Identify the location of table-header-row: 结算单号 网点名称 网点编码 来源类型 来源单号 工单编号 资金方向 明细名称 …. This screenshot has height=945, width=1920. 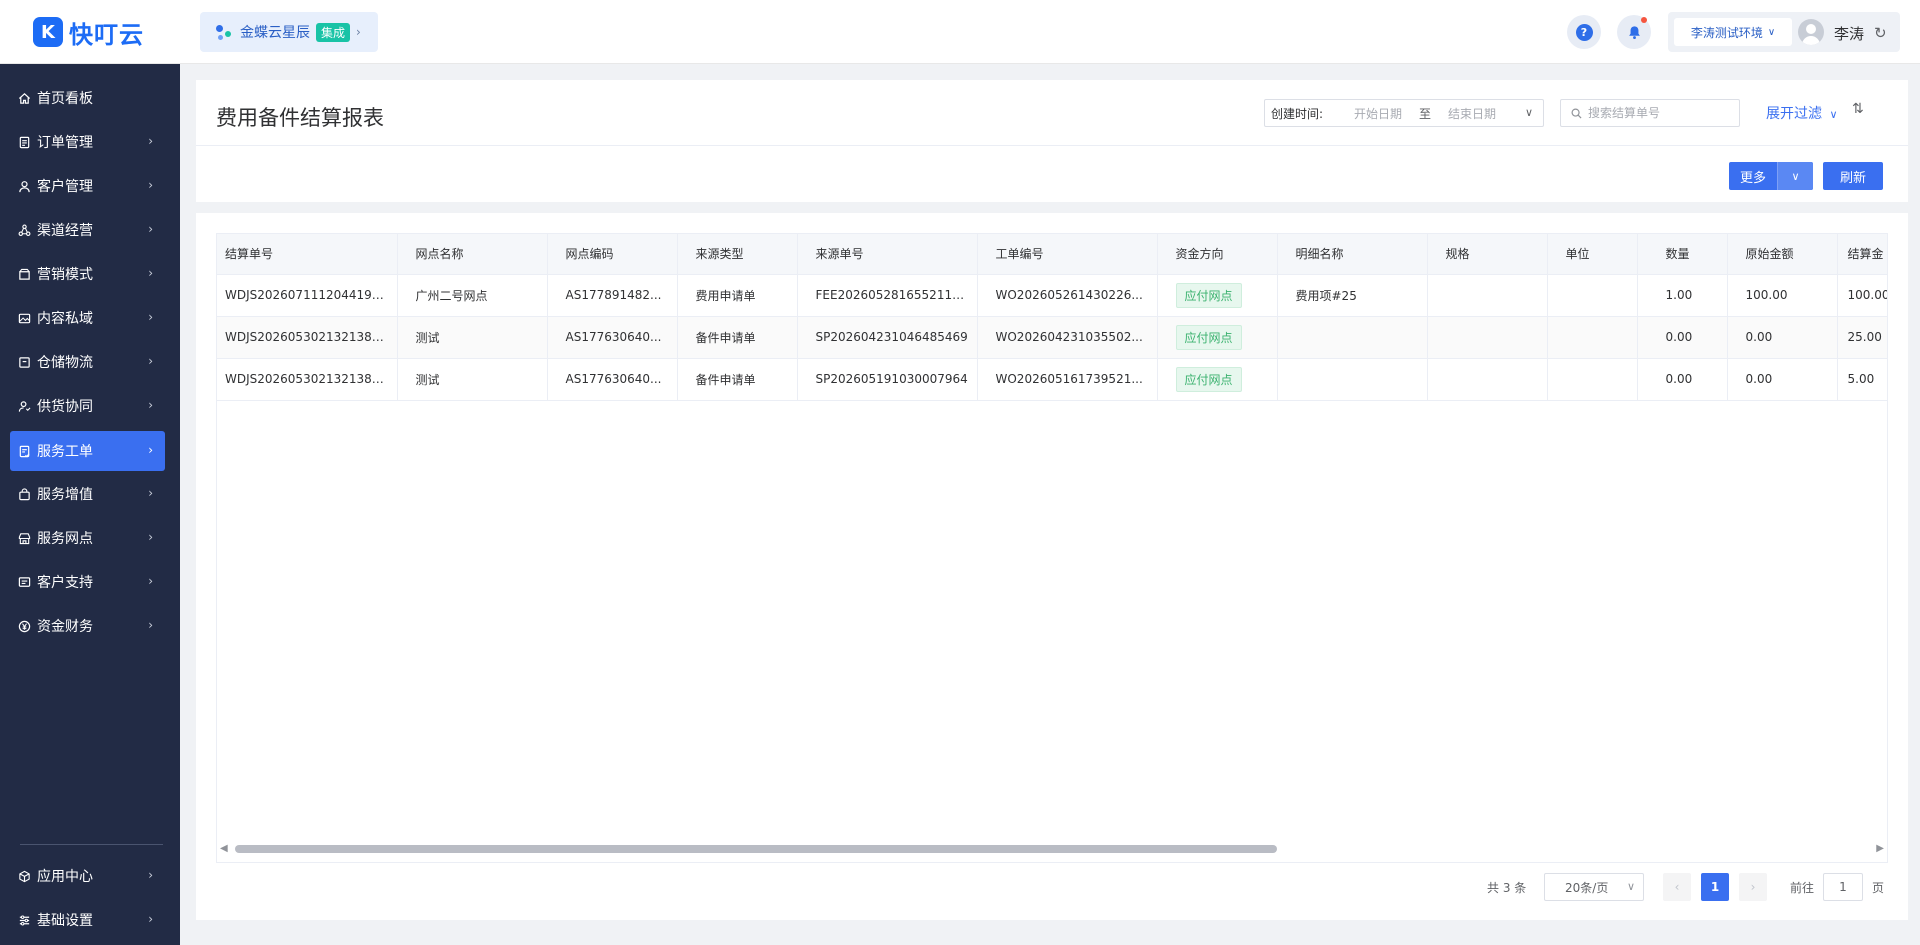
(1052, 254).